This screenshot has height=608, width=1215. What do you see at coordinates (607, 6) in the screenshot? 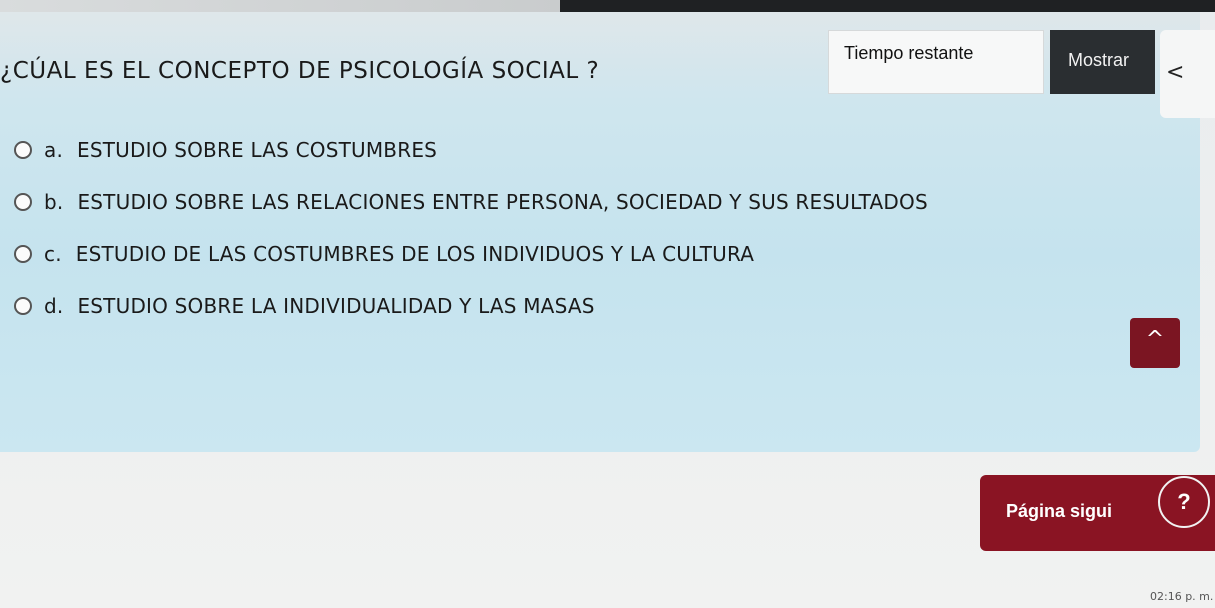
I see `top-bar` at bounding box center [607, 6].